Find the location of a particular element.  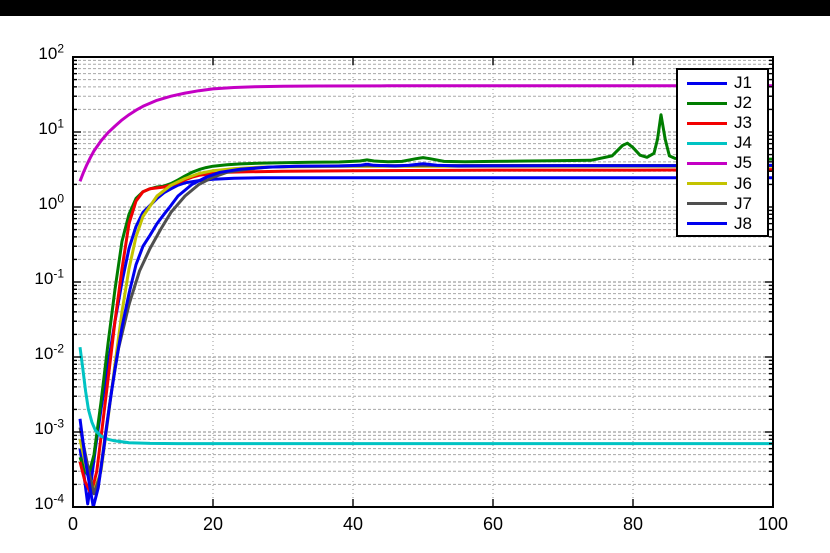

legend-item: J8 is located at coordinates (722, 224).